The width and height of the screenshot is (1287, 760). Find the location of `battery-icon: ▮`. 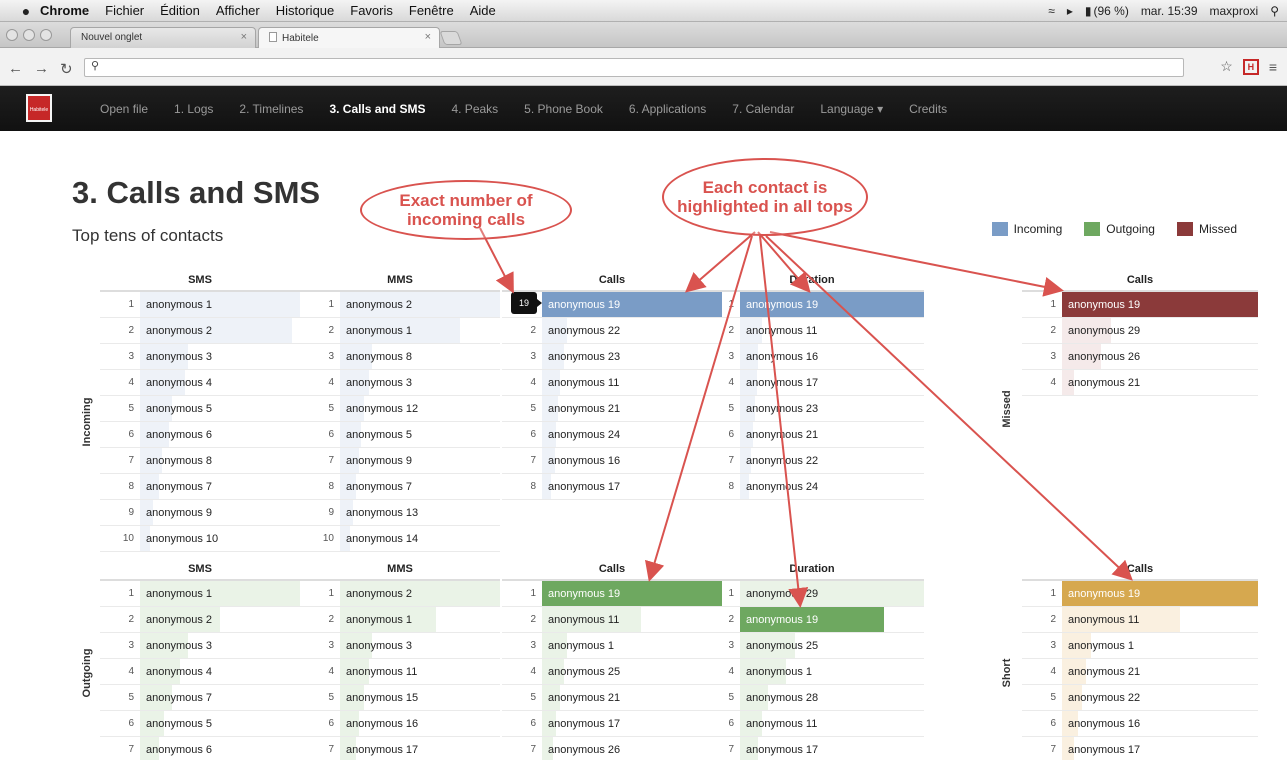

battery-icon: ▮ is located at coordinates (1088, 11).